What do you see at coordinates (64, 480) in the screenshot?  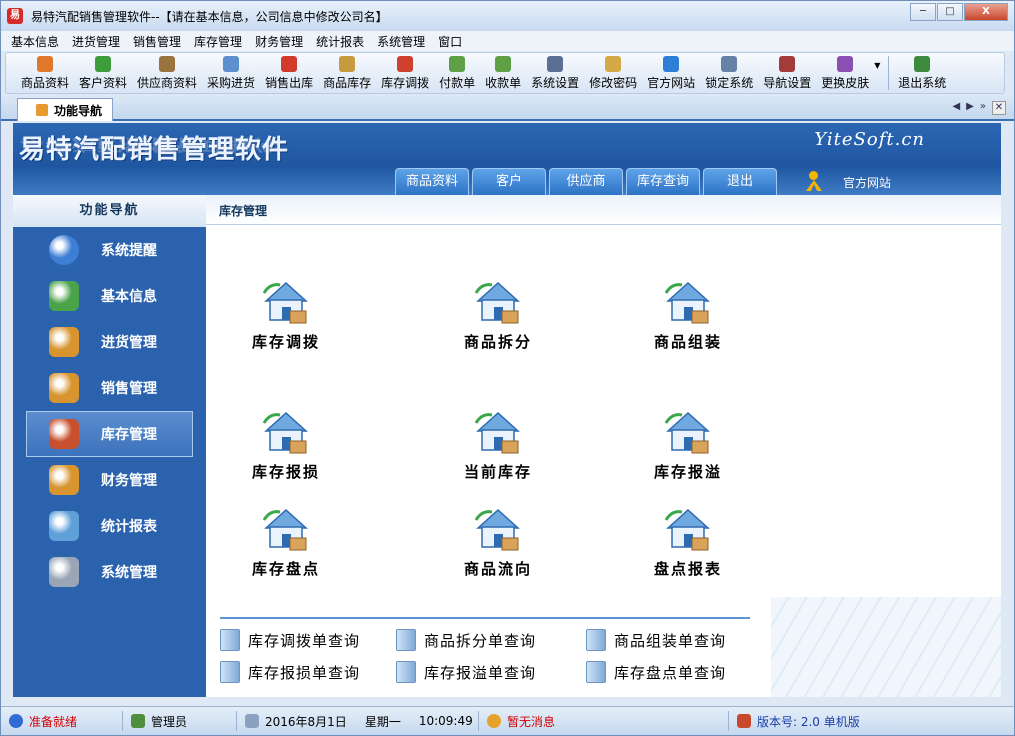 I see `finance-icon` at bounding box center [64, 480].